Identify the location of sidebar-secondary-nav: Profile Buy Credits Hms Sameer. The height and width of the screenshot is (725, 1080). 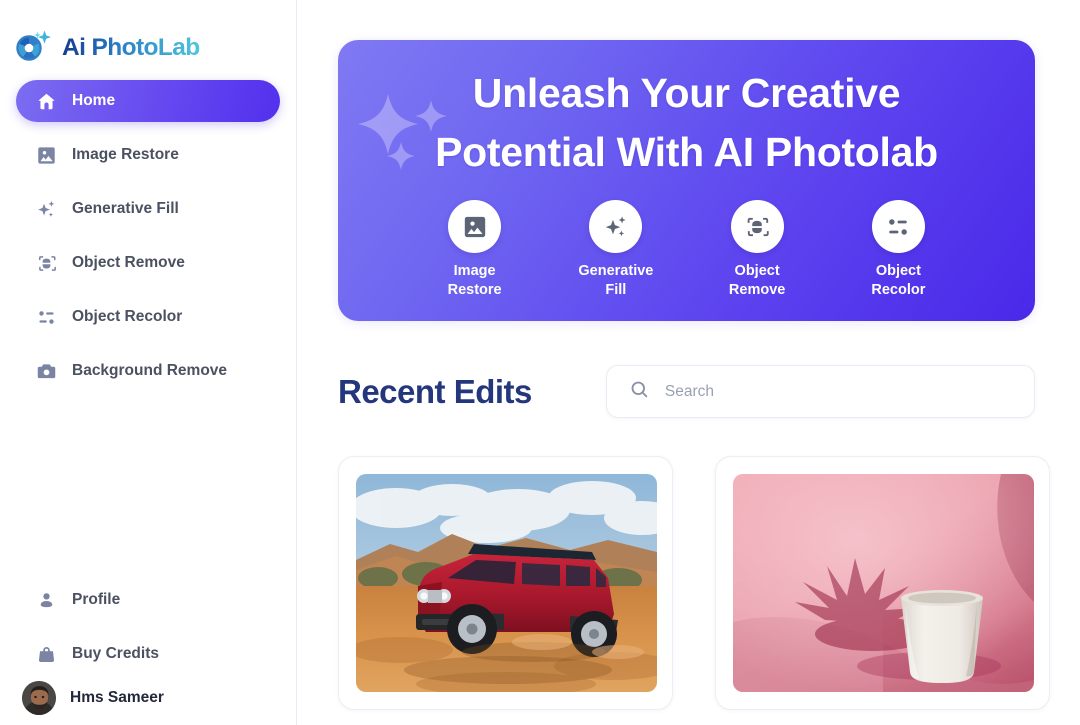
(148, 652).